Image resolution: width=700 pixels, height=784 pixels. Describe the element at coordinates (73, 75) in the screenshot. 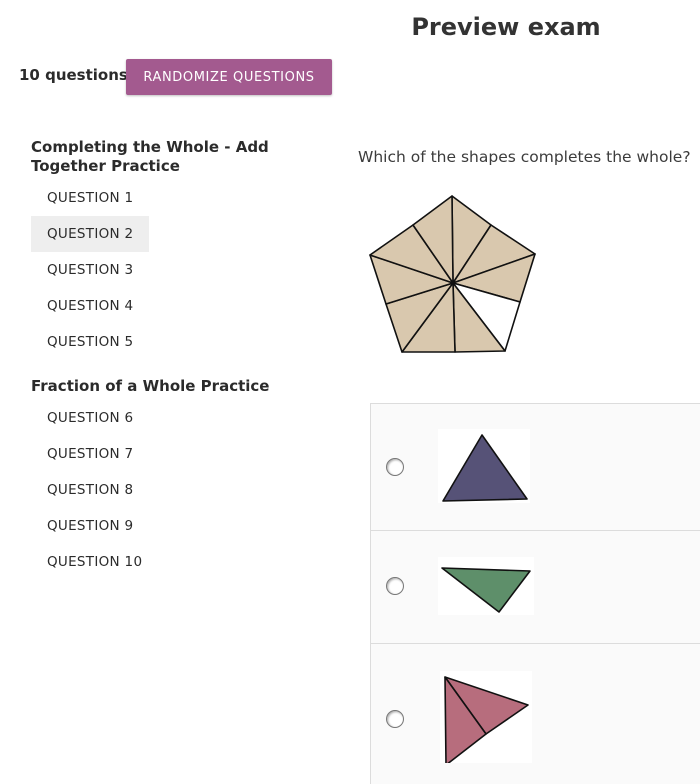

I see `question-count: 10 questions` at that location.